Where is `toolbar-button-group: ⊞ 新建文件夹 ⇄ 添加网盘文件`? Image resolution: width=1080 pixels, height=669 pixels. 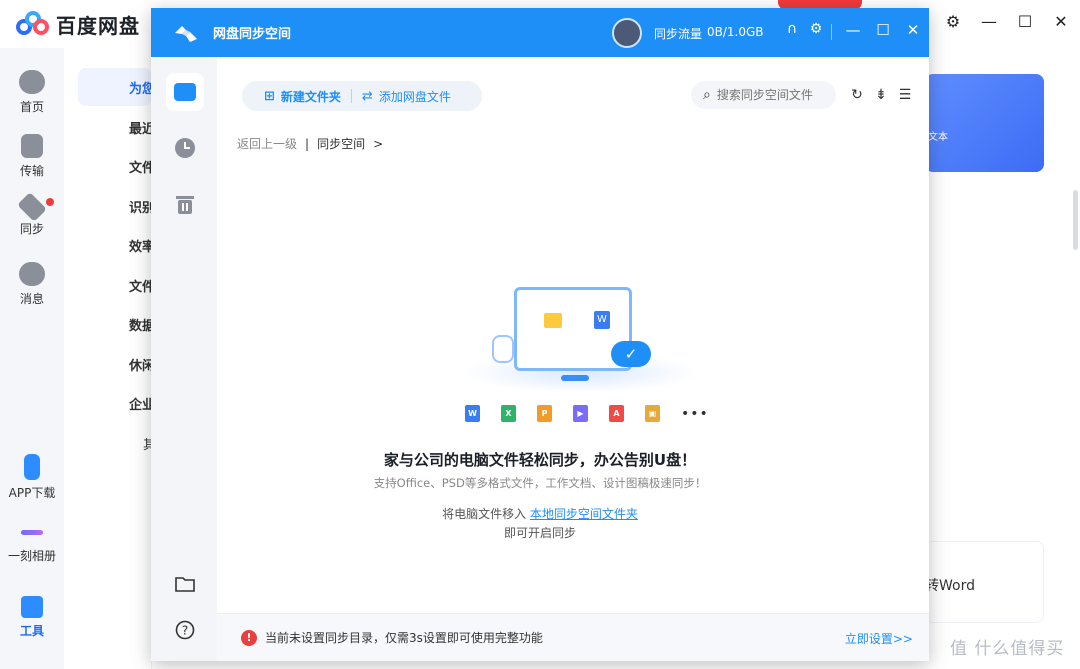 toolbar-button-group: ⊞ 新建文件夹 ⇄ 添加网盘文件 is located at coordinates (362, 96).